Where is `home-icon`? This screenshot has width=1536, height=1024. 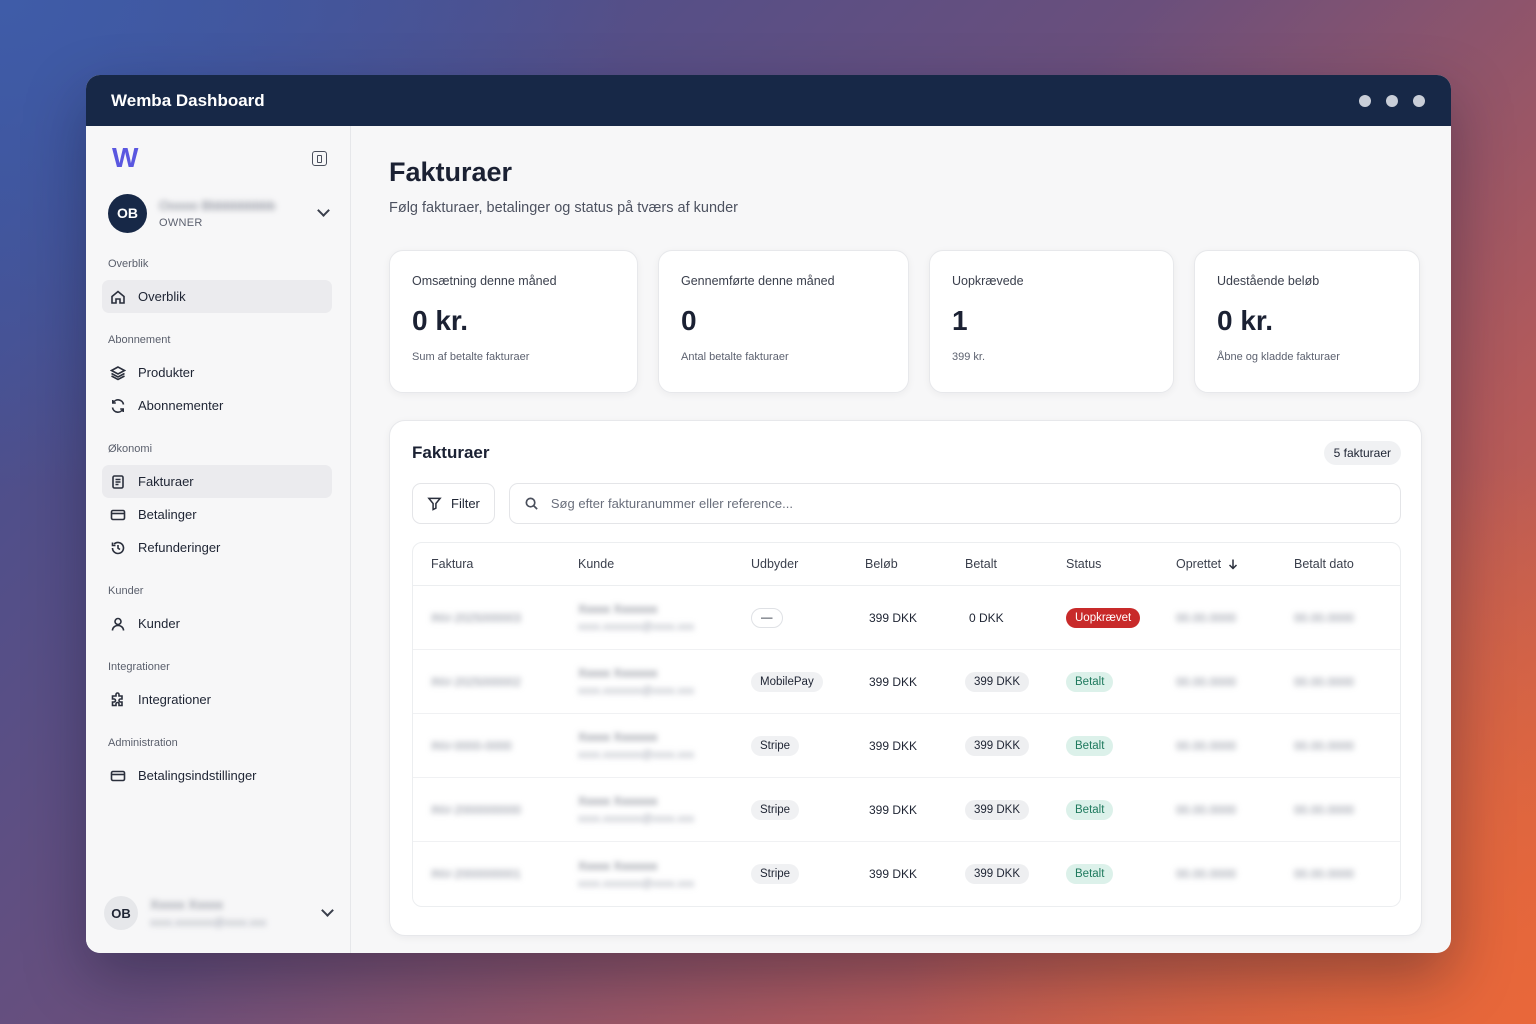 home-icon is located at coordinates (118, 297).